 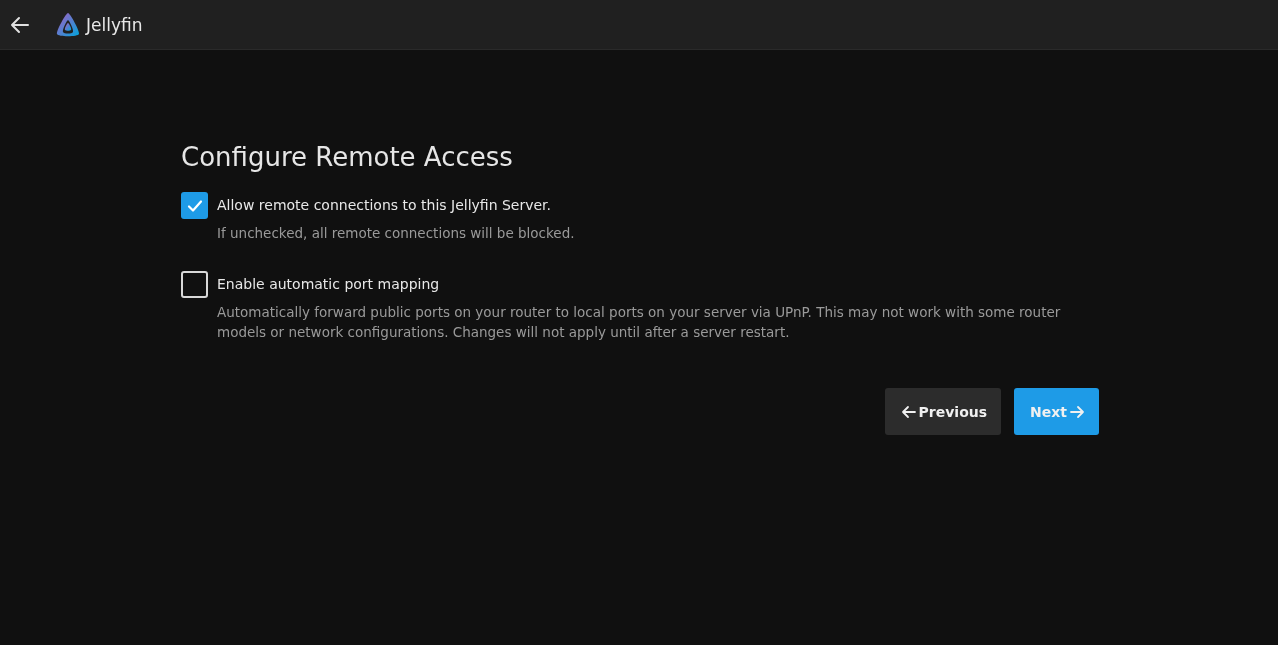 I want to click on option-description: If unchecked, all remote connections will be blocked., so click(x=396, y=233).